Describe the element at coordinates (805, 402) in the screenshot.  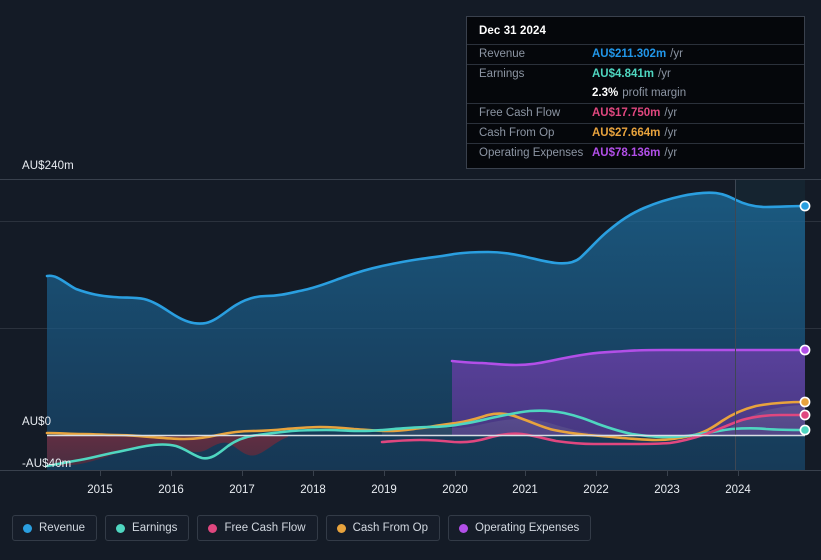
I see `endpoint-cash-from-op` at that location.